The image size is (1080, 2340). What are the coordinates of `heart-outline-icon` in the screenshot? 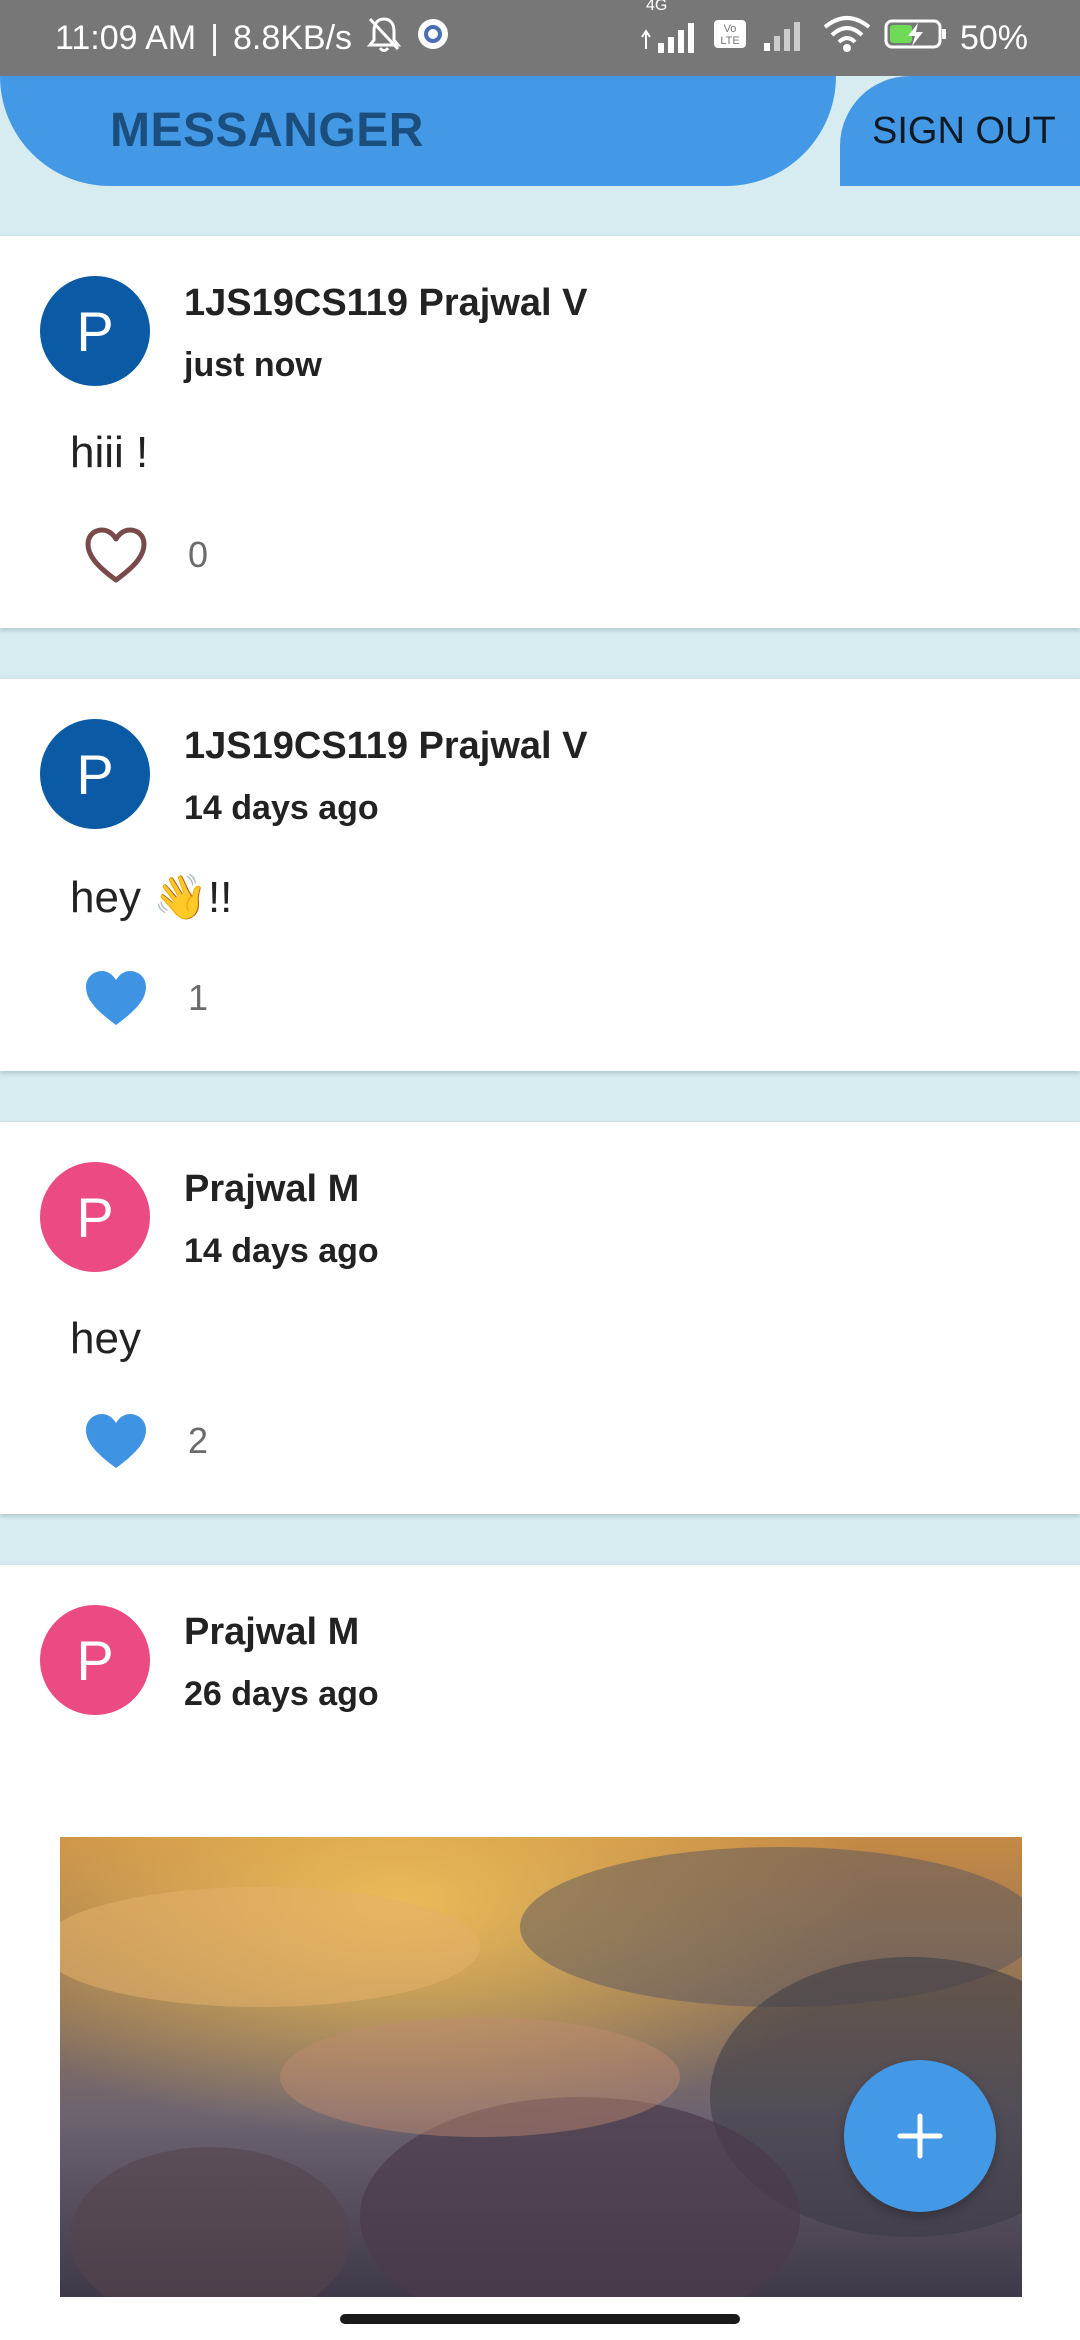 It's located at (116, 556).